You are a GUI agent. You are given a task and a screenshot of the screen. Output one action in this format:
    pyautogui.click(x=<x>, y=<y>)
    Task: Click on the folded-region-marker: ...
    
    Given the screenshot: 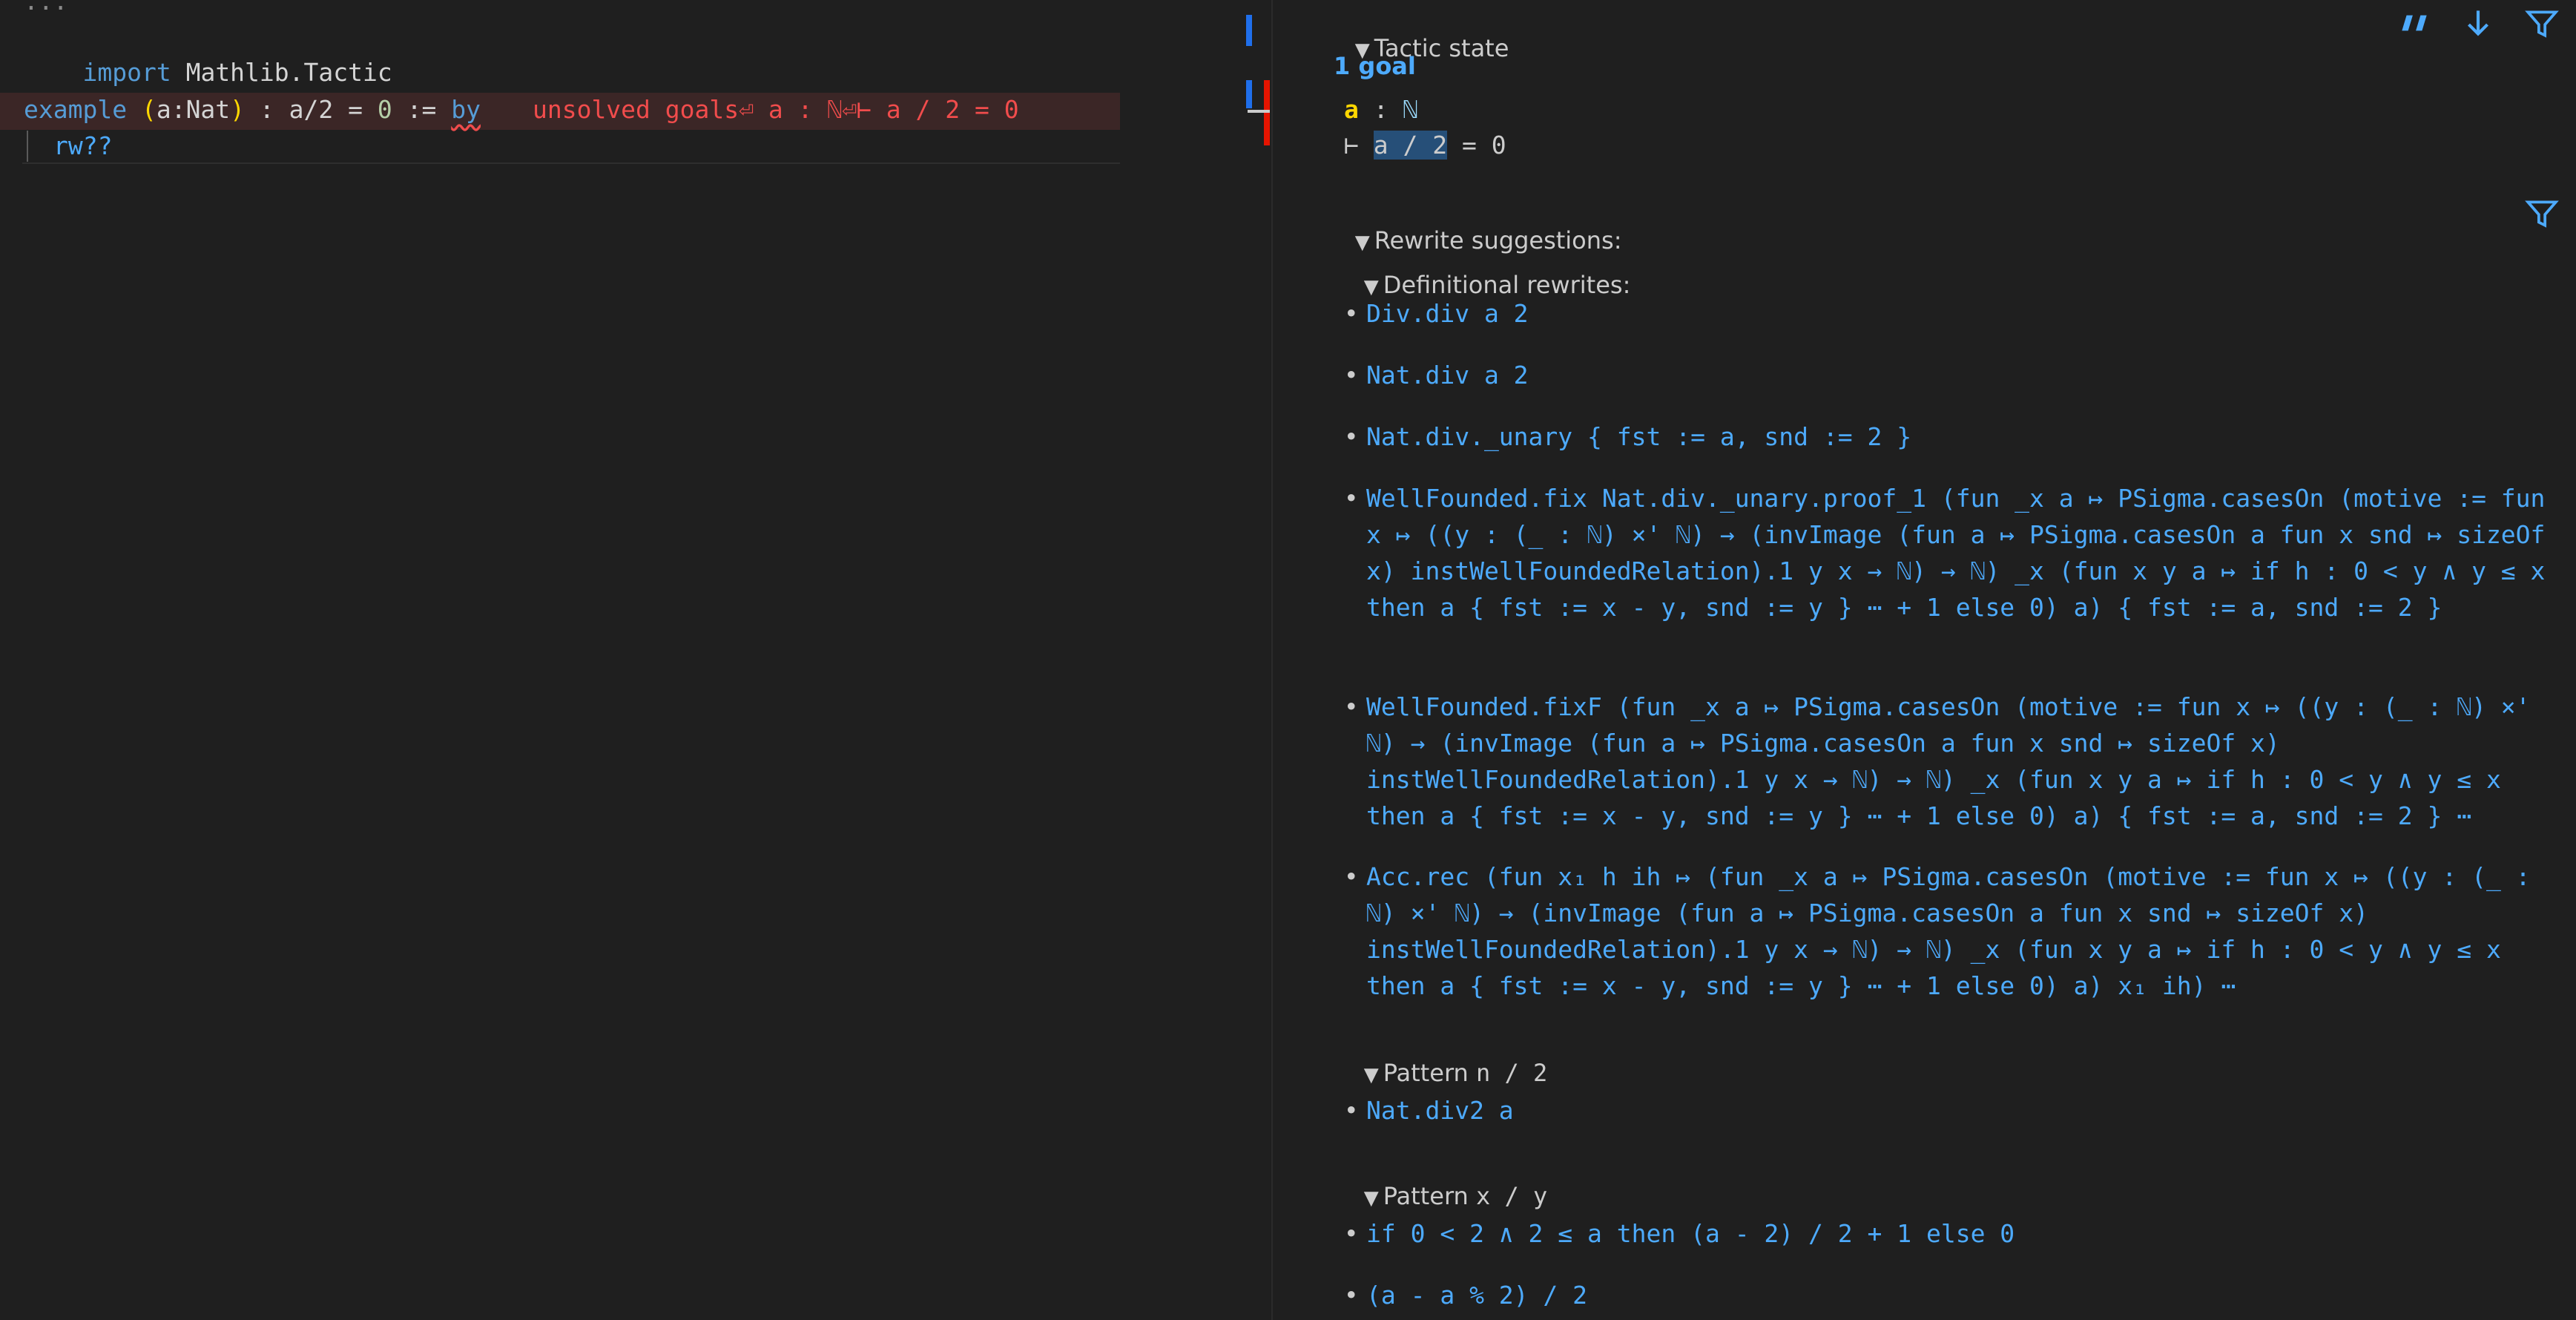 What is the action you would take?
    pyautogui.click(x=46, y=9)
    